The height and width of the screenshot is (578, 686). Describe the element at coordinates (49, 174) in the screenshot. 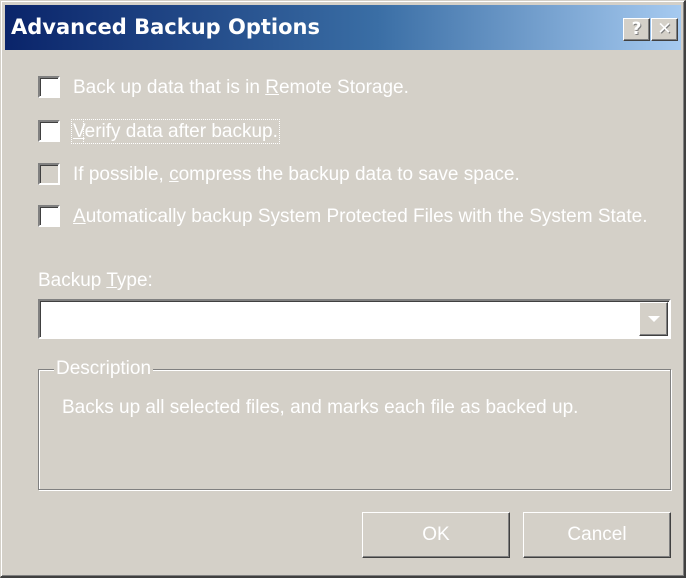

I see `checkbox-compress` at that location.